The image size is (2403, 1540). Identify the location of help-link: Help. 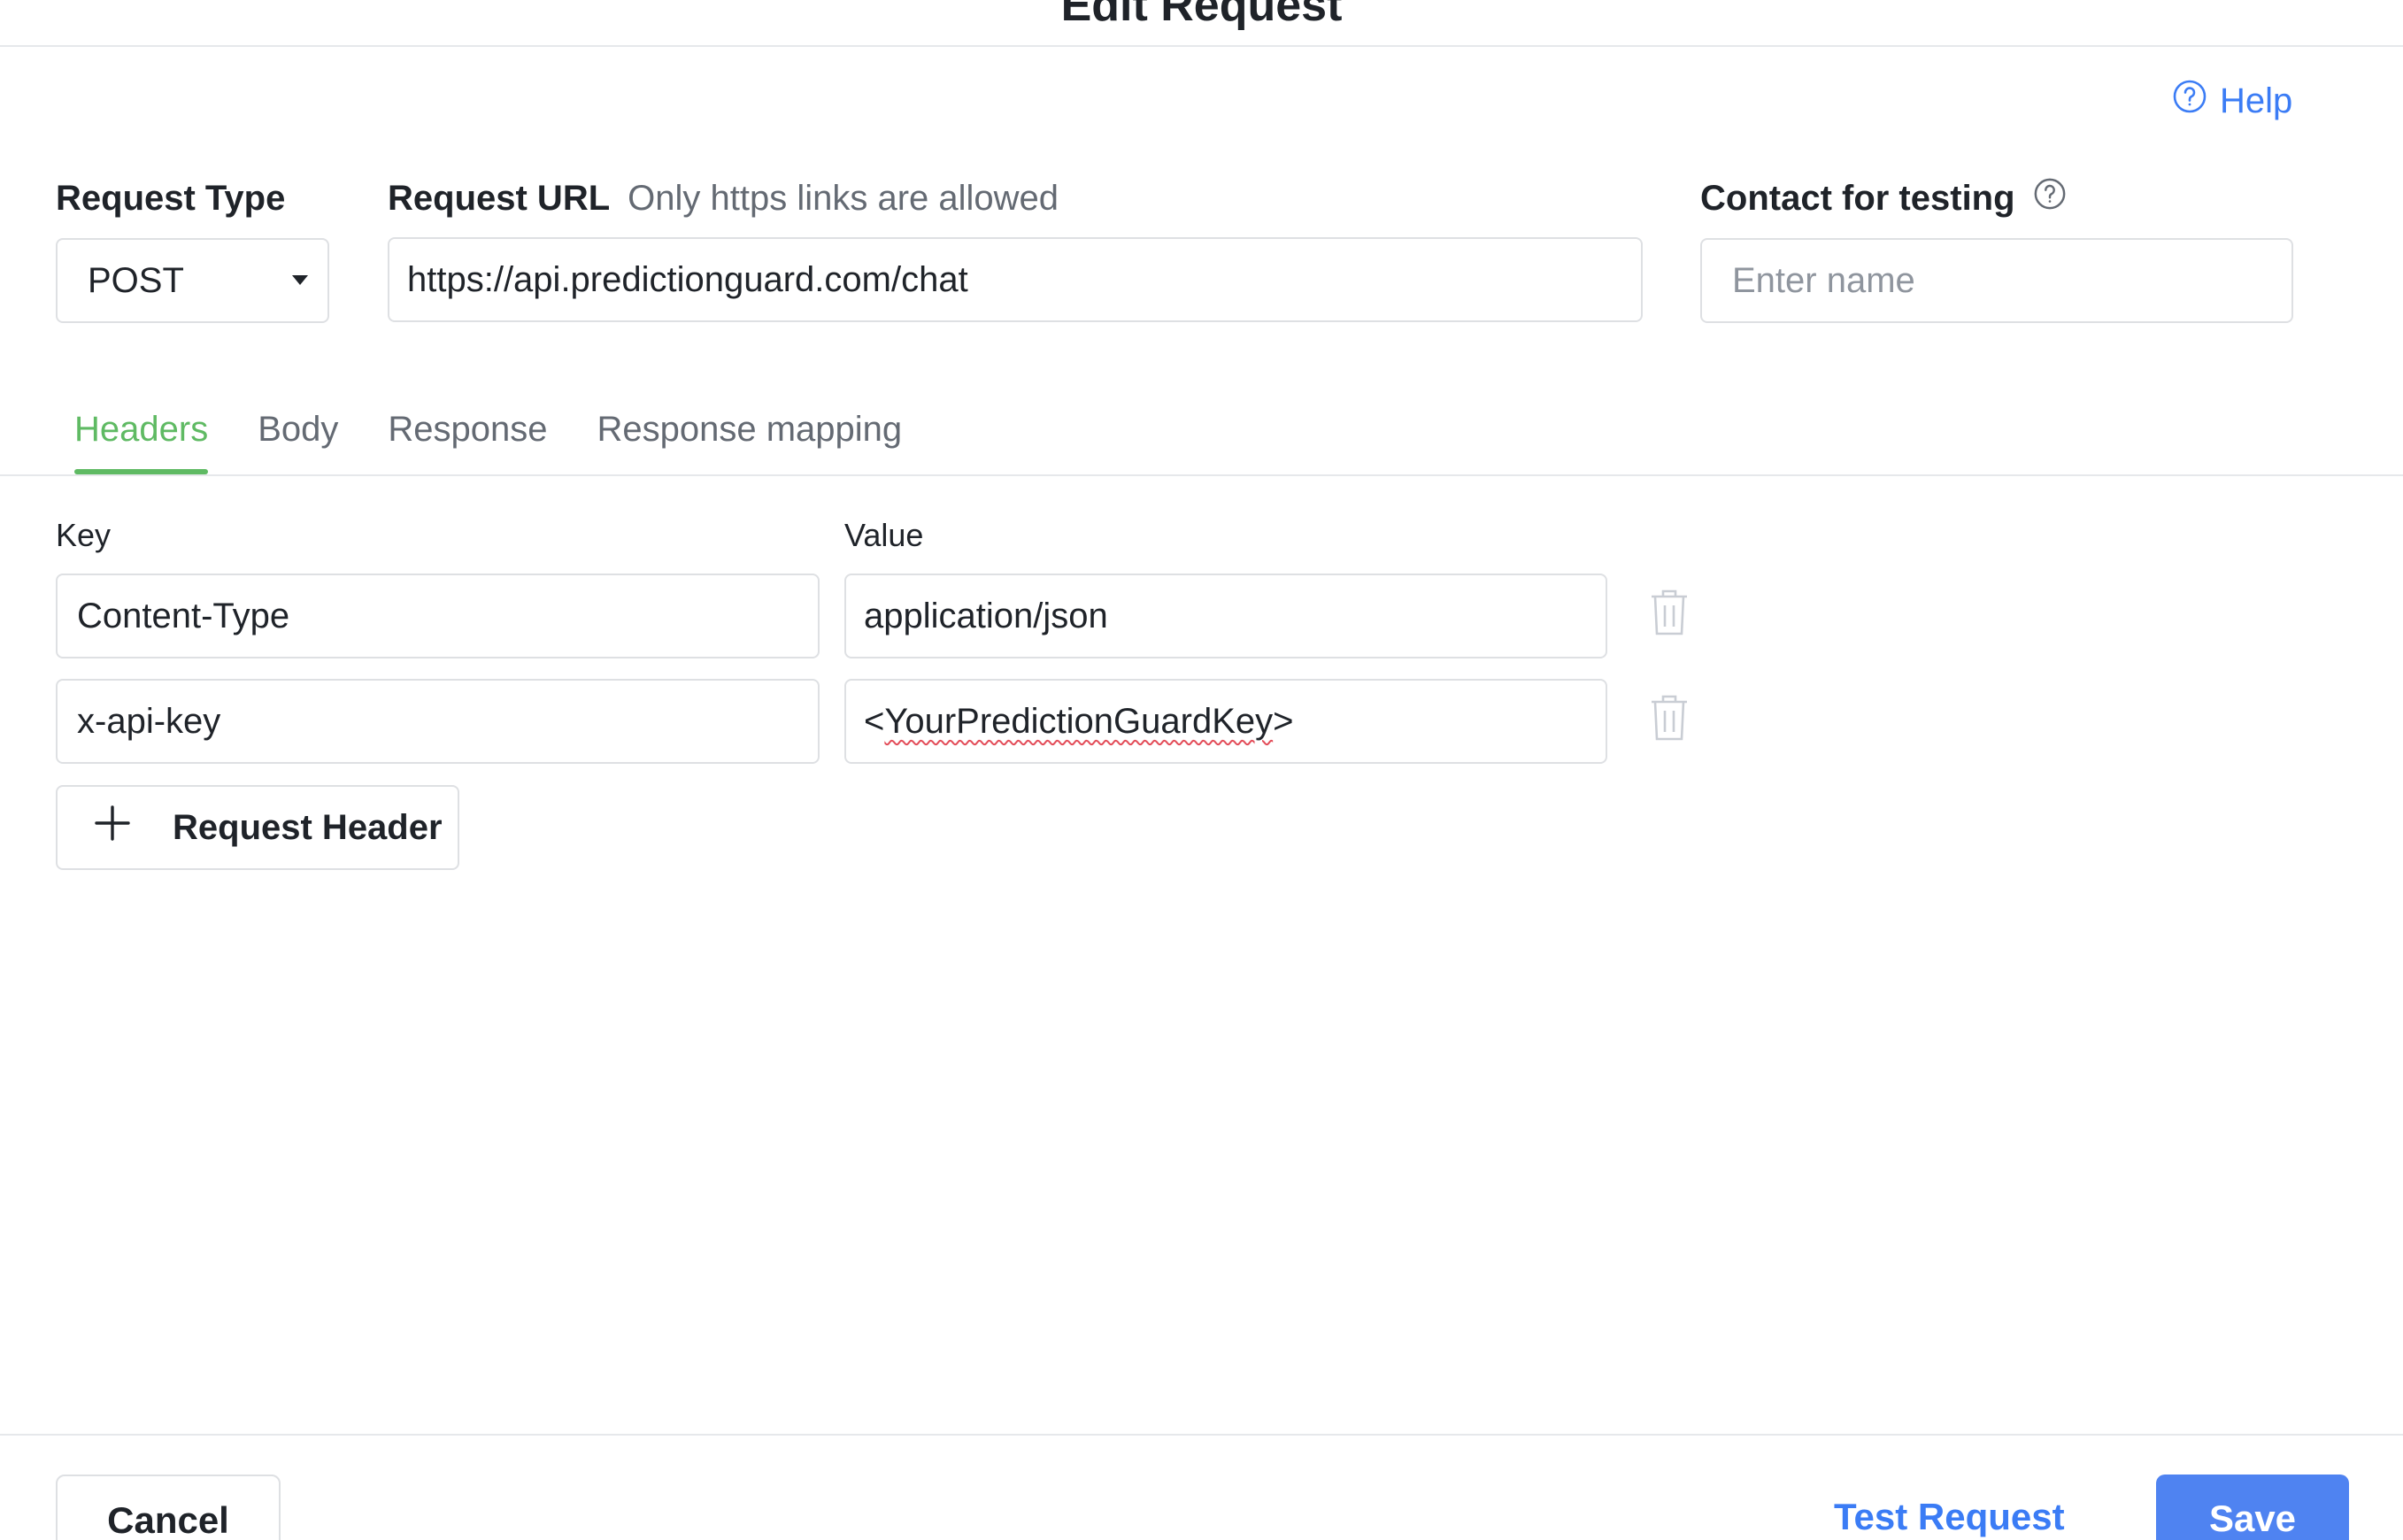
(2232, 101).